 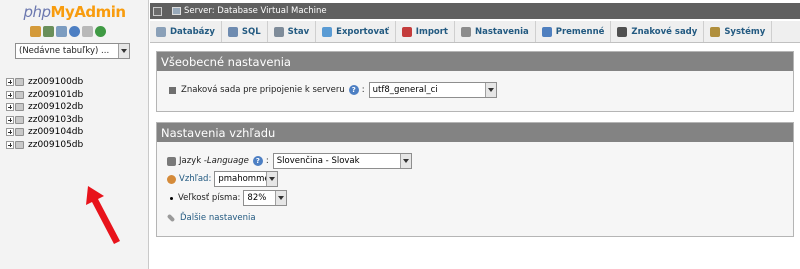 What do you see at coordinates (495, 31) in the screenshot?
I see `tab-settings: Nastavenia` at bounding box center [495, 31].